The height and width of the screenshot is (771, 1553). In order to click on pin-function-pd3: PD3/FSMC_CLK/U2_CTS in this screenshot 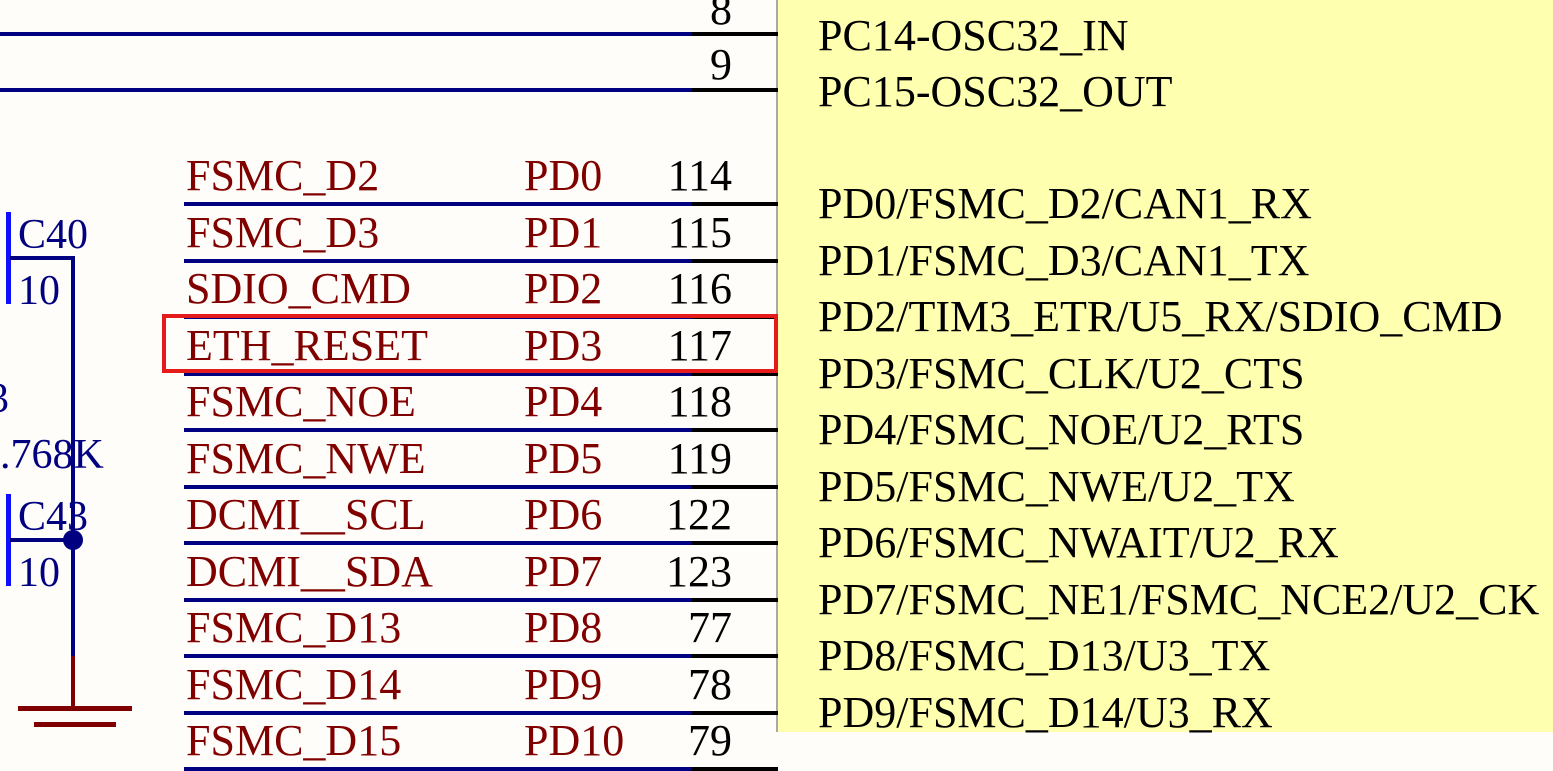, I will do `click(1061, 373)`.